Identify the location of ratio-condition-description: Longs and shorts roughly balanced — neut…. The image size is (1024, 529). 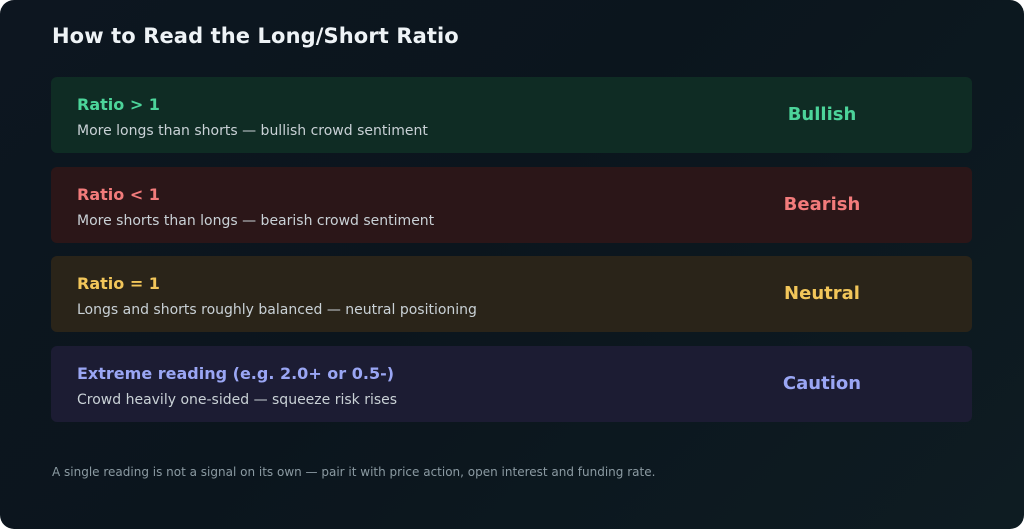
(277, 310).